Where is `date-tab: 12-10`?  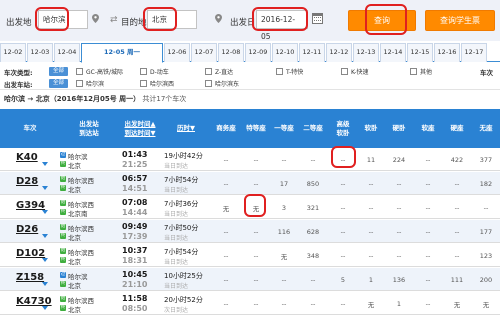
date-tab: 12-10 is located at coordinates (285, 52).